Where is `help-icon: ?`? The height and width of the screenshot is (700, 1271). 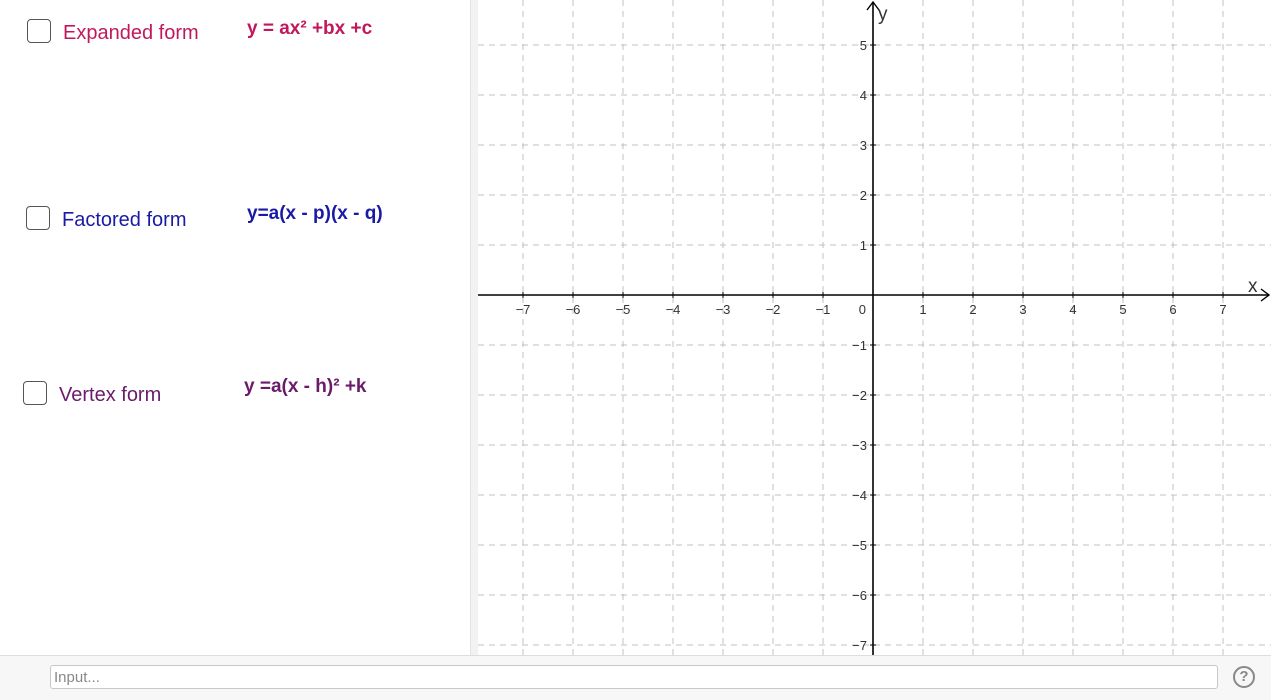 help-icon: ? is located at coordinates (1244, 677).